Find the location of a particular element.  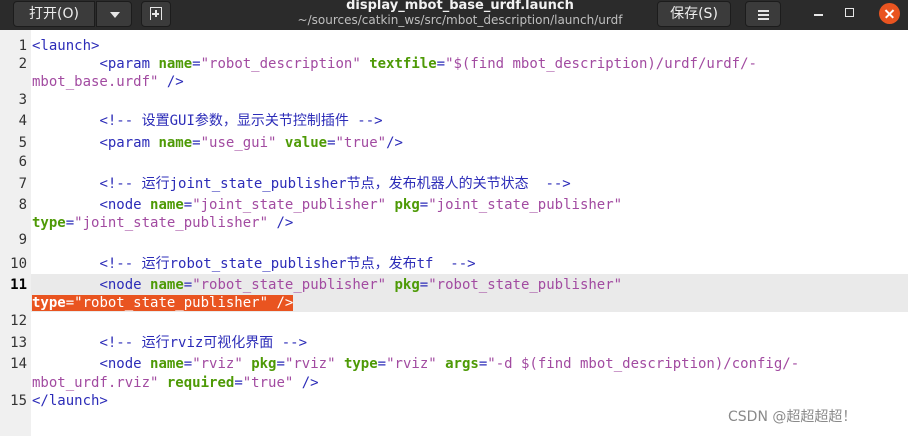

minimize-icon is located at coordinates (818, 15).